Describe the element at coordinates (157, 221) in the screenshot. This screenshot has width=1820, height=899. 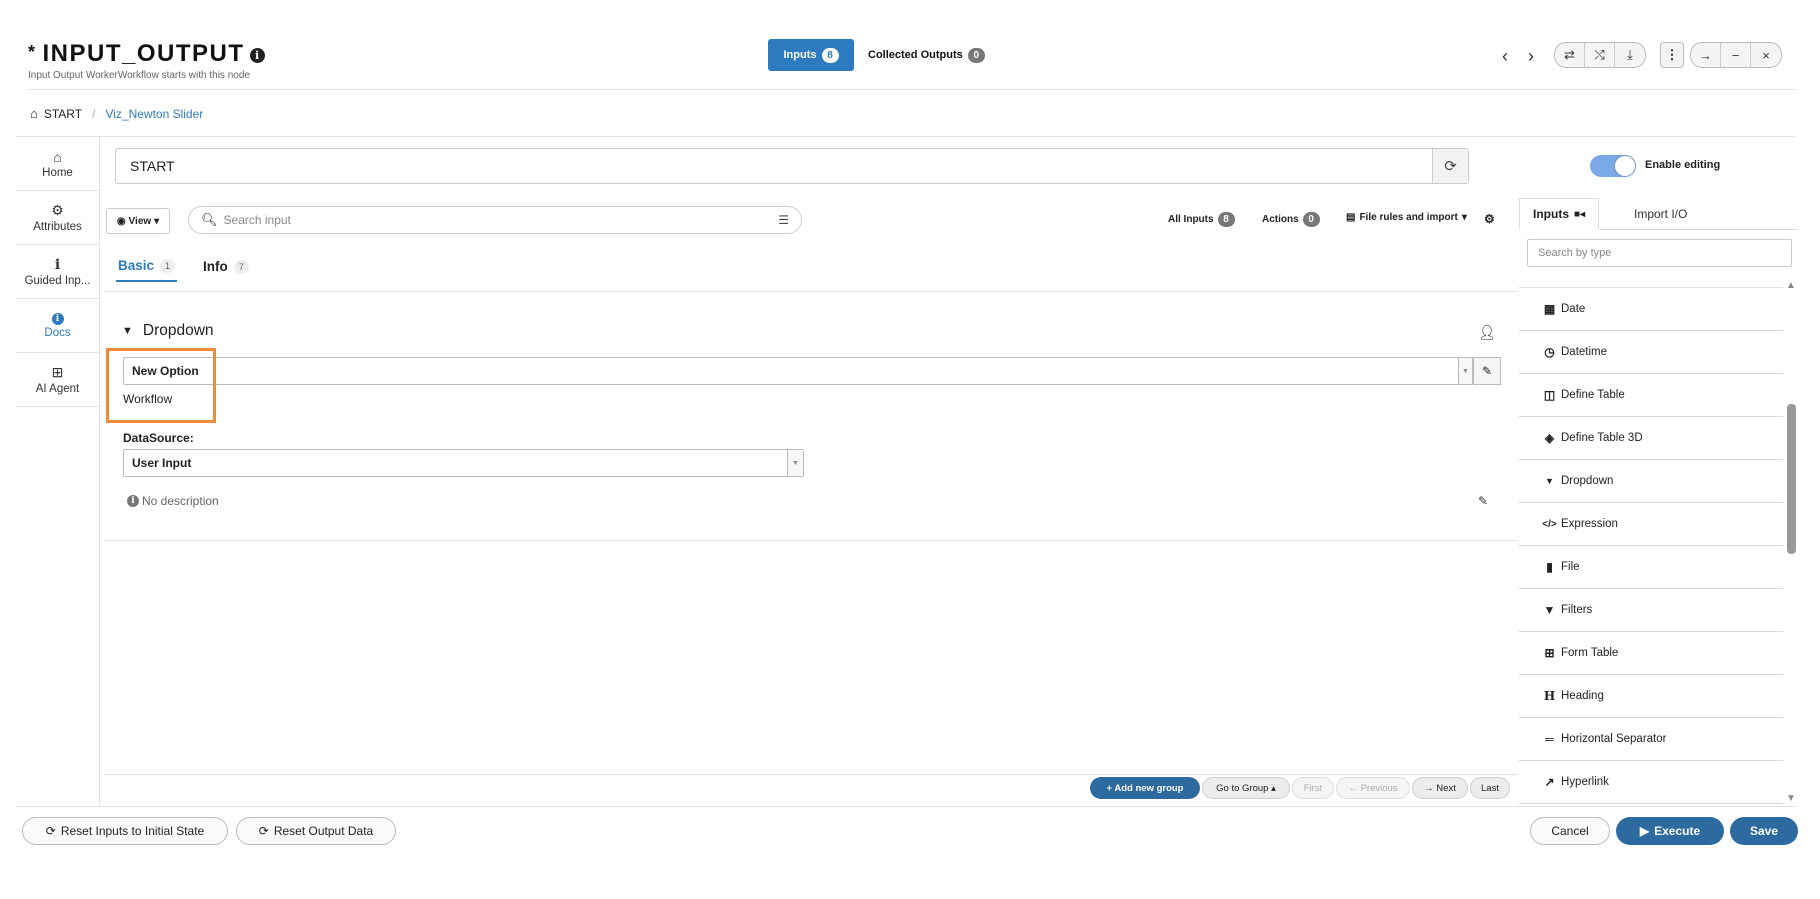
I see `caret-down-icon: ▾` at that location.